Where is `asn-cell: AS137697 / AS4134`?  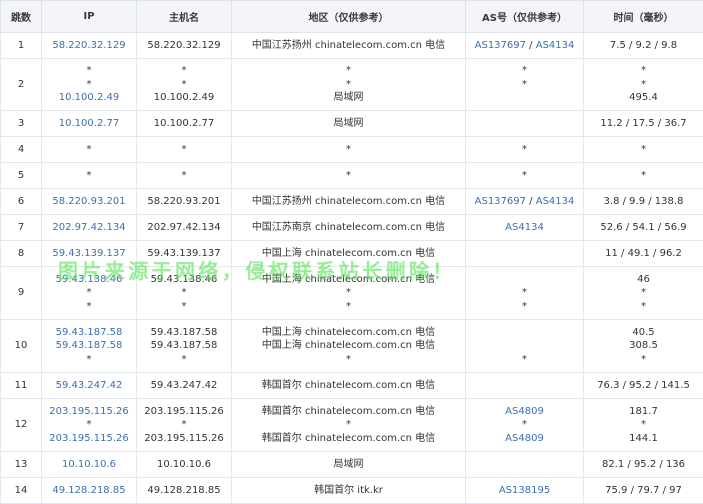
asn-cell: AS137697 / AS4134 is located at coordinates (525, 202).